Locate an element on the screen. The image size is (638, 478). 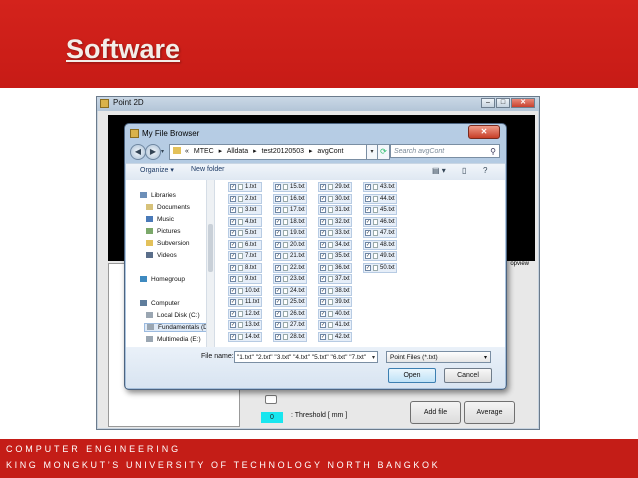
file-item: ✓ 26.txt is located at coordinates (290, 313).